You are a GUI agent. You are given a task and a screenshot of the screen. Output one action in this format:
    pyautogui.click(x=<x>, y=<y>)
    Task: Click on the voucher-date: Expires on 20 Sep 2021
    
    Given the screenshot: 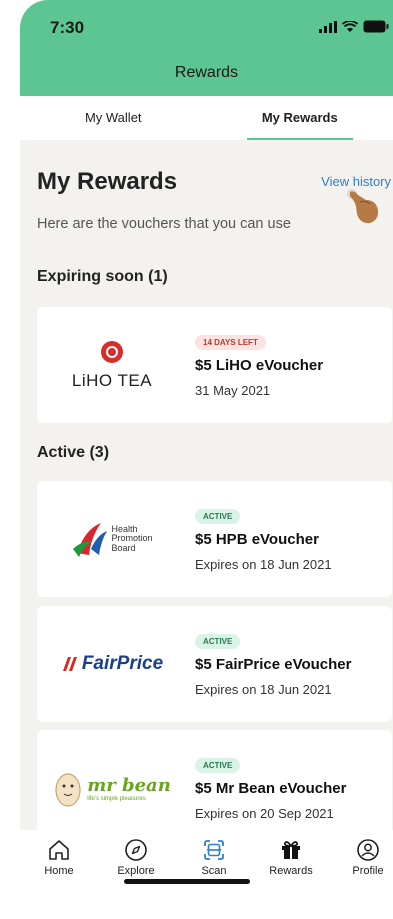 What is the action you would take?
    pyautogui.click(x=264, y=813)
    